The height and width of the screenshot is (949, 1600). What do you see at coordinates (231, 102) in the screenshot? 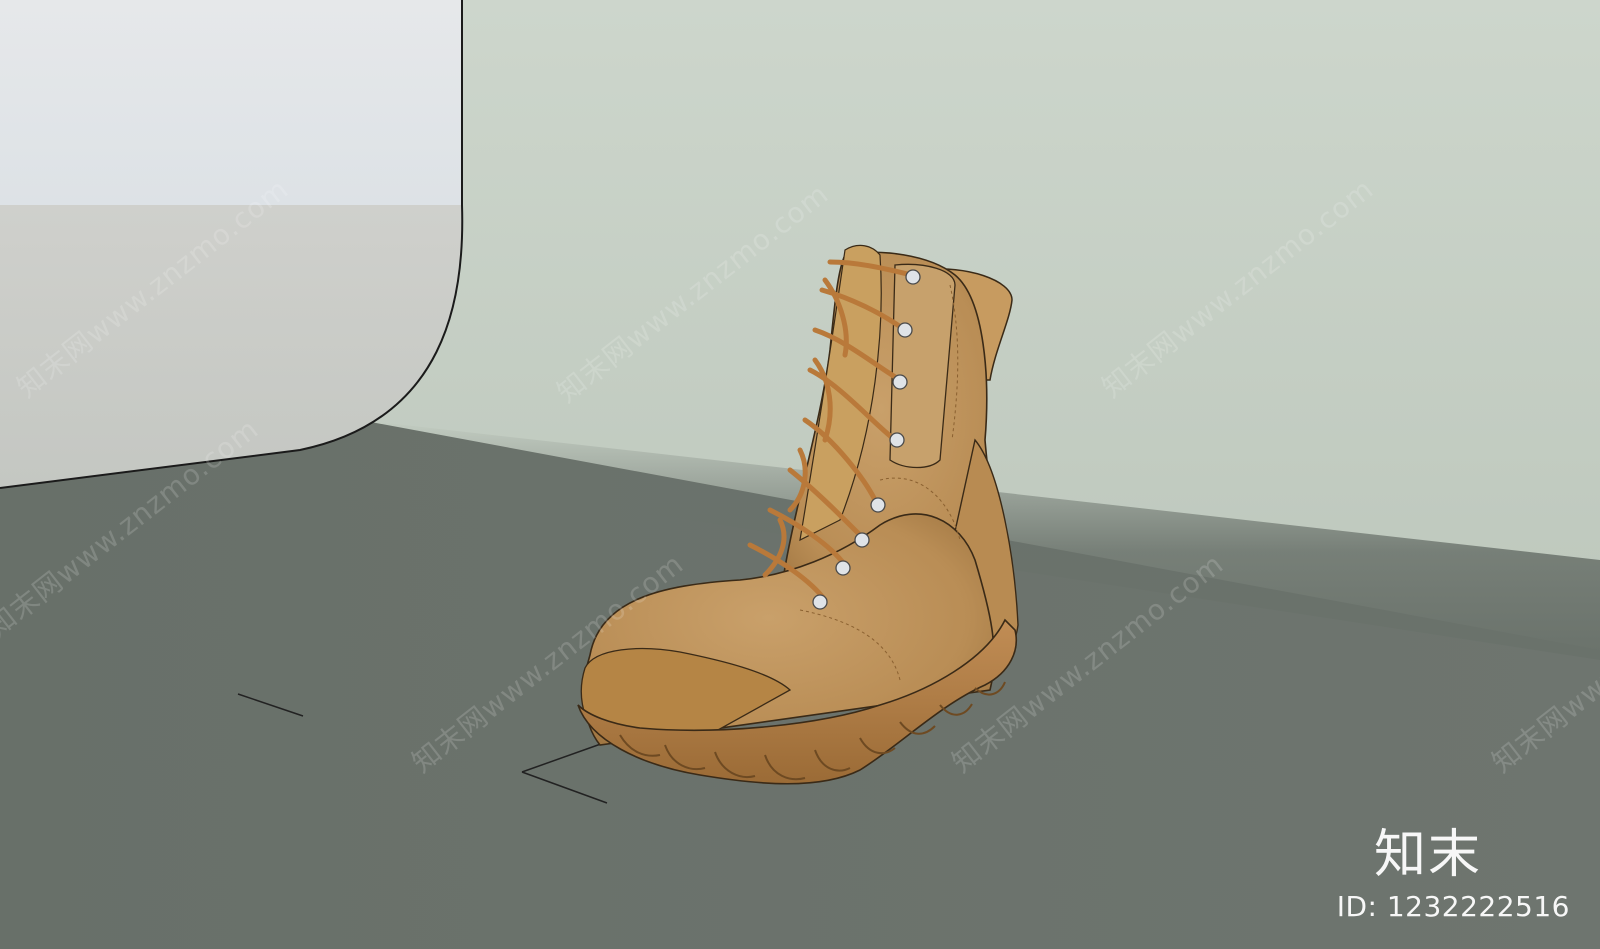
I see `left-panel-top` at bounding box center [231, 102].